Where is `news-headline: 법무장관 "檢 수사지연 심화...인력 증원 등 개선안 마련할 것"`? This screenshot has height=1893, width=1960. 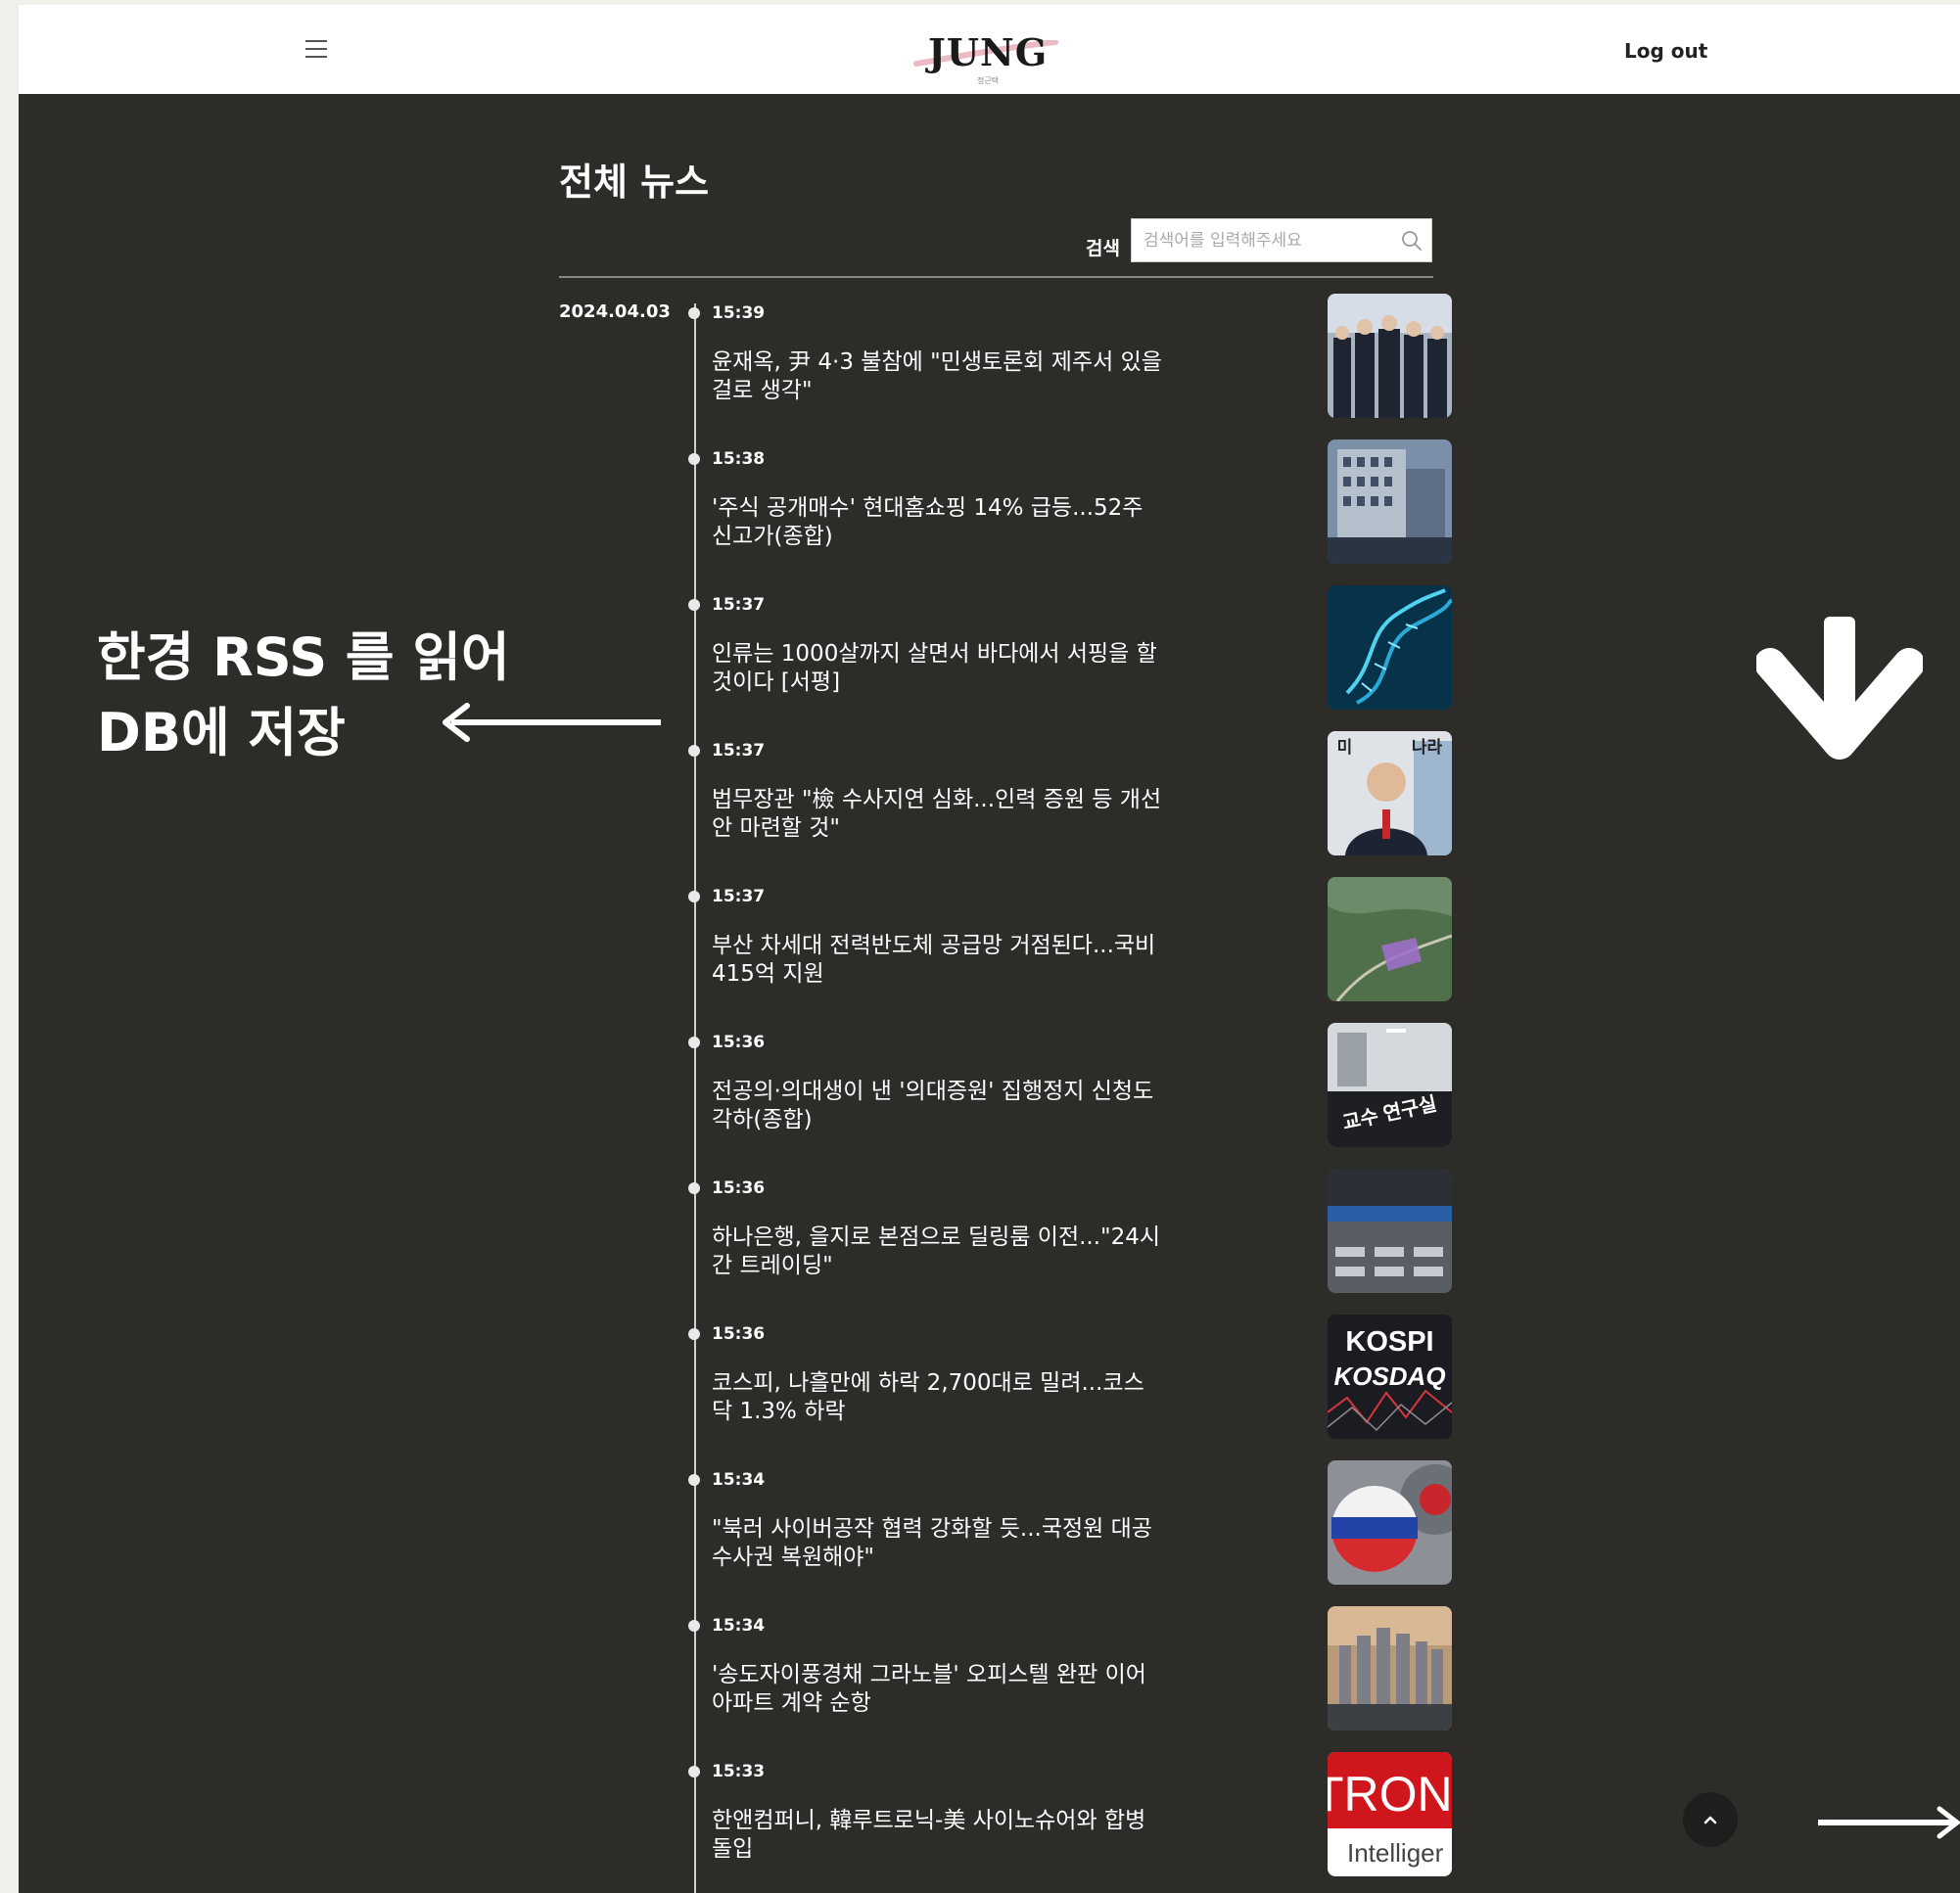
news-headline: 법무장관 "檢 수사지연 심화...인력 증원 등 개선안 마련할 것" is located at coordinates (937, 814).